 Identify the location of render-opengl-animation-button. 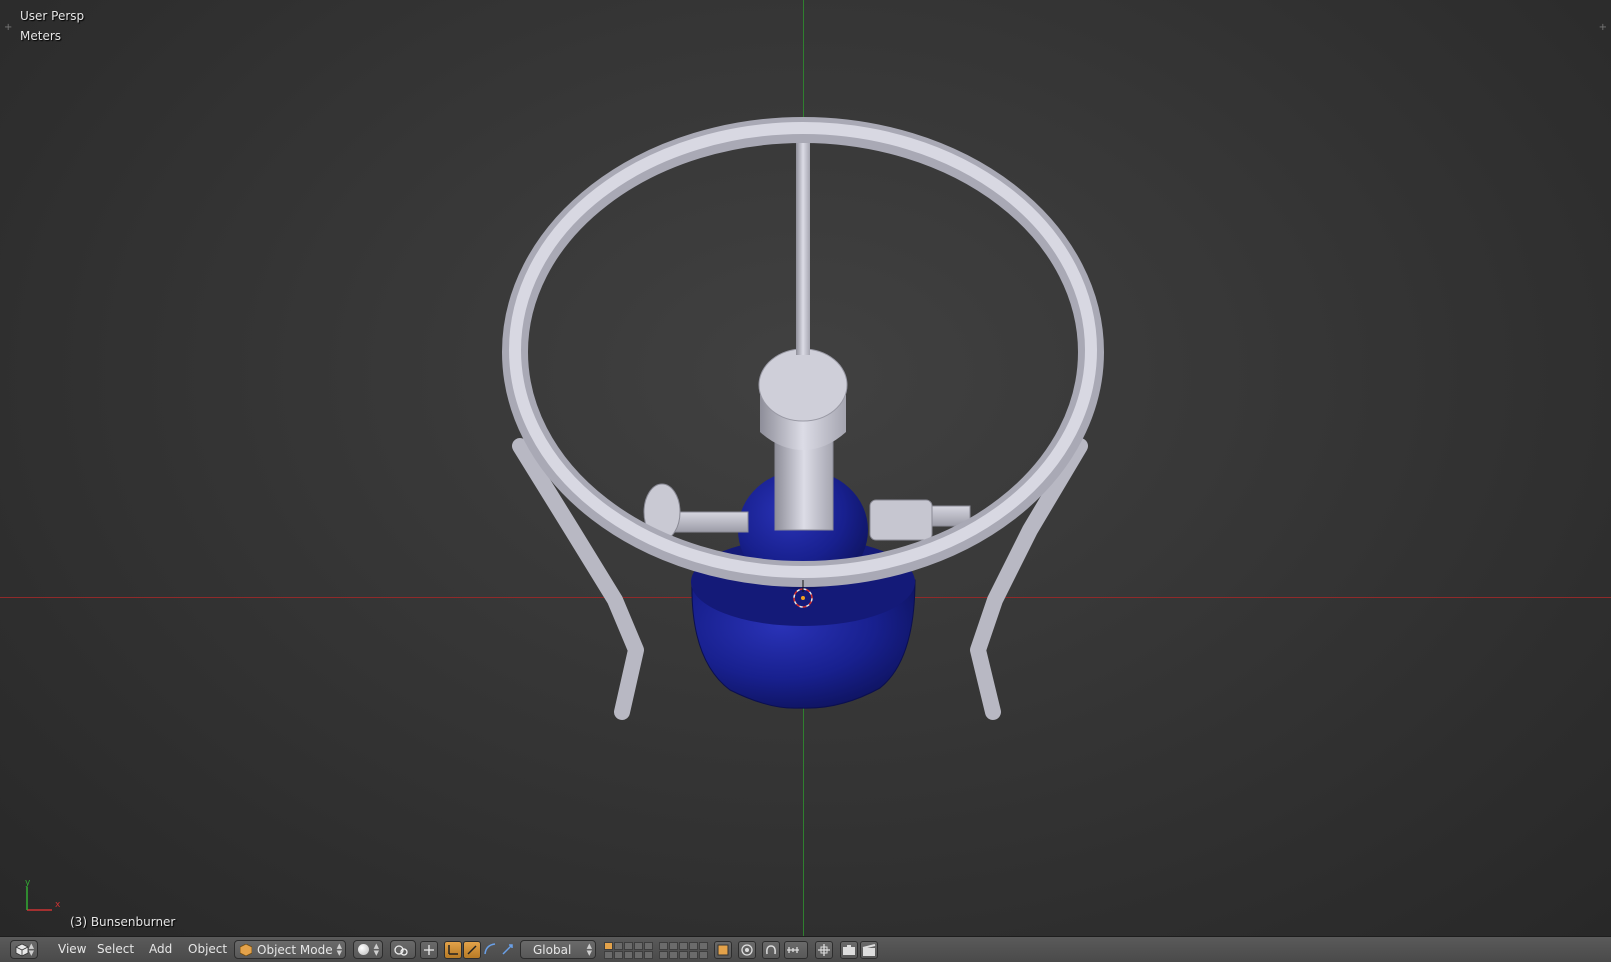
(869, 950).